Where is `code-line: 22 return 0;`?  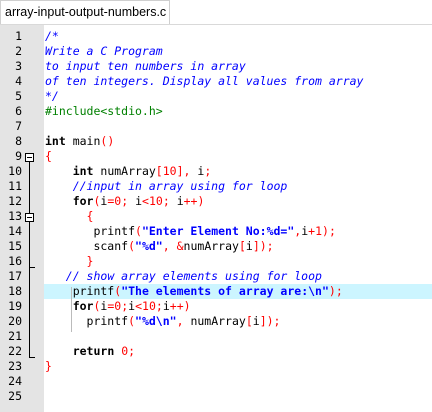 code-line: 22 return 0; is located at coordinates (216, 351).